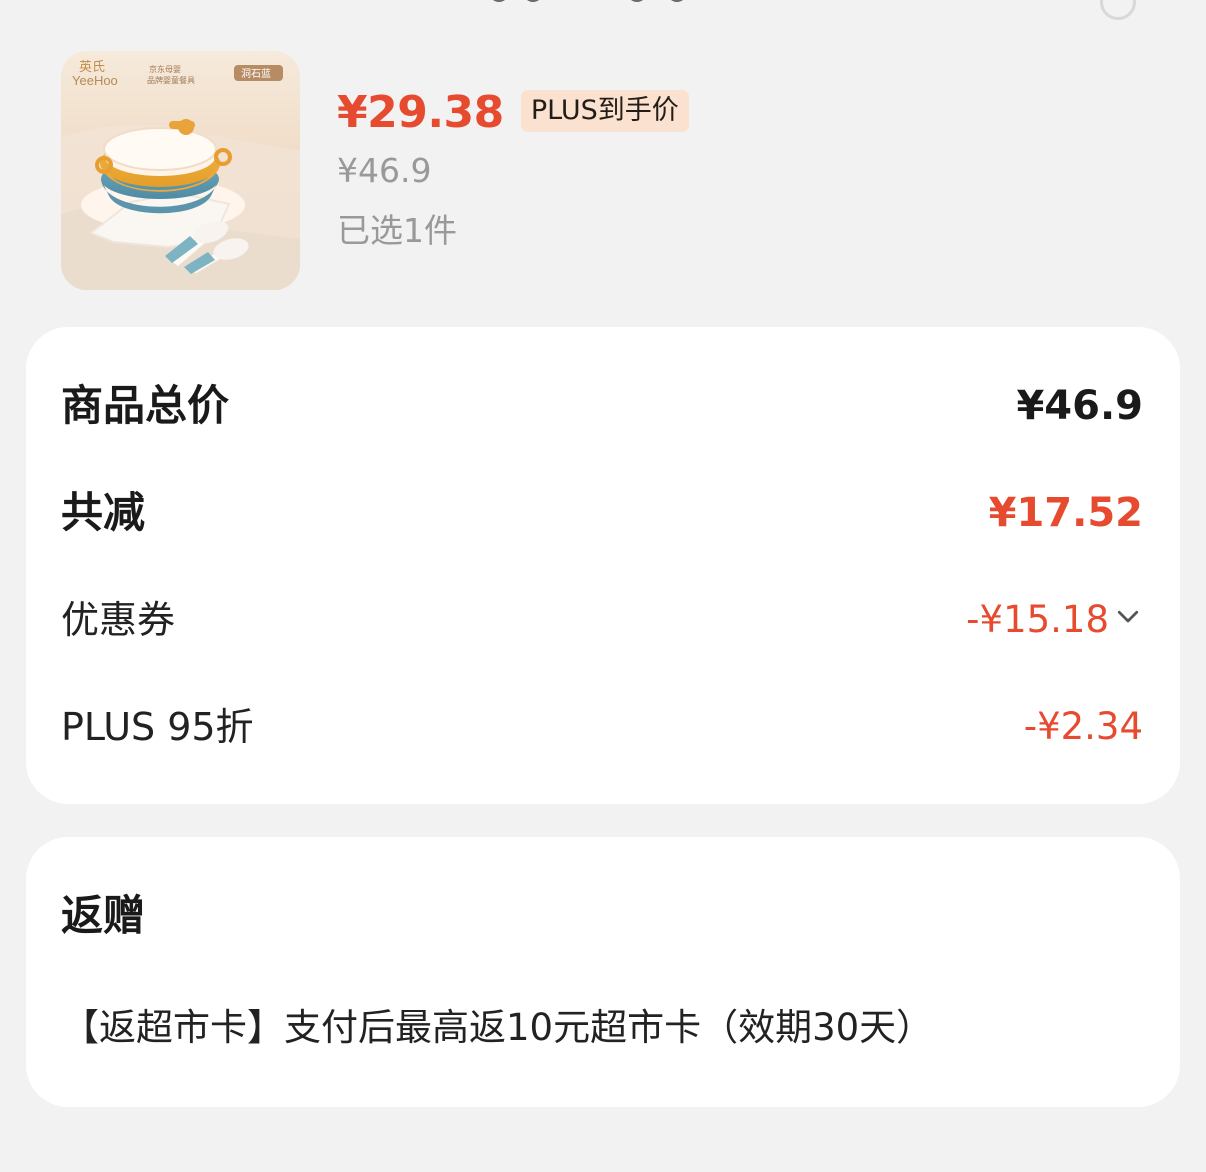  Describe the element at coordinates (95, 80) in the screenshot. I see `brand-name-text: YeeHoo` at that location.